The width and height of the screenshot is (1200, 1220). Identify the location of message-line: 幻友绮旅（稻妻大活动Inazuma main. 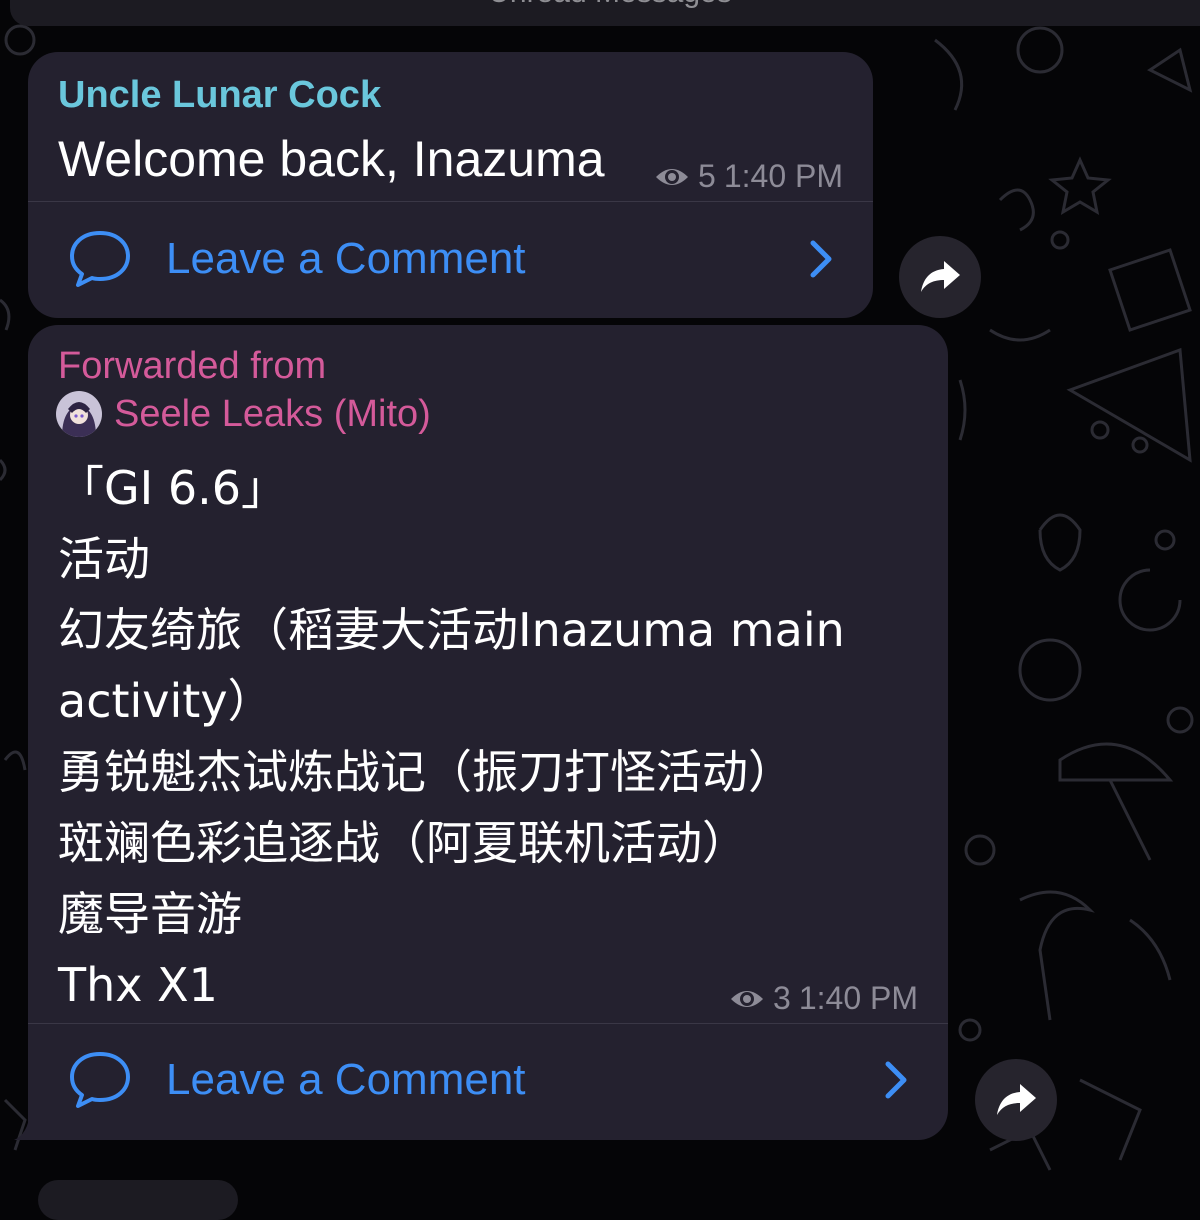
(451, 630).